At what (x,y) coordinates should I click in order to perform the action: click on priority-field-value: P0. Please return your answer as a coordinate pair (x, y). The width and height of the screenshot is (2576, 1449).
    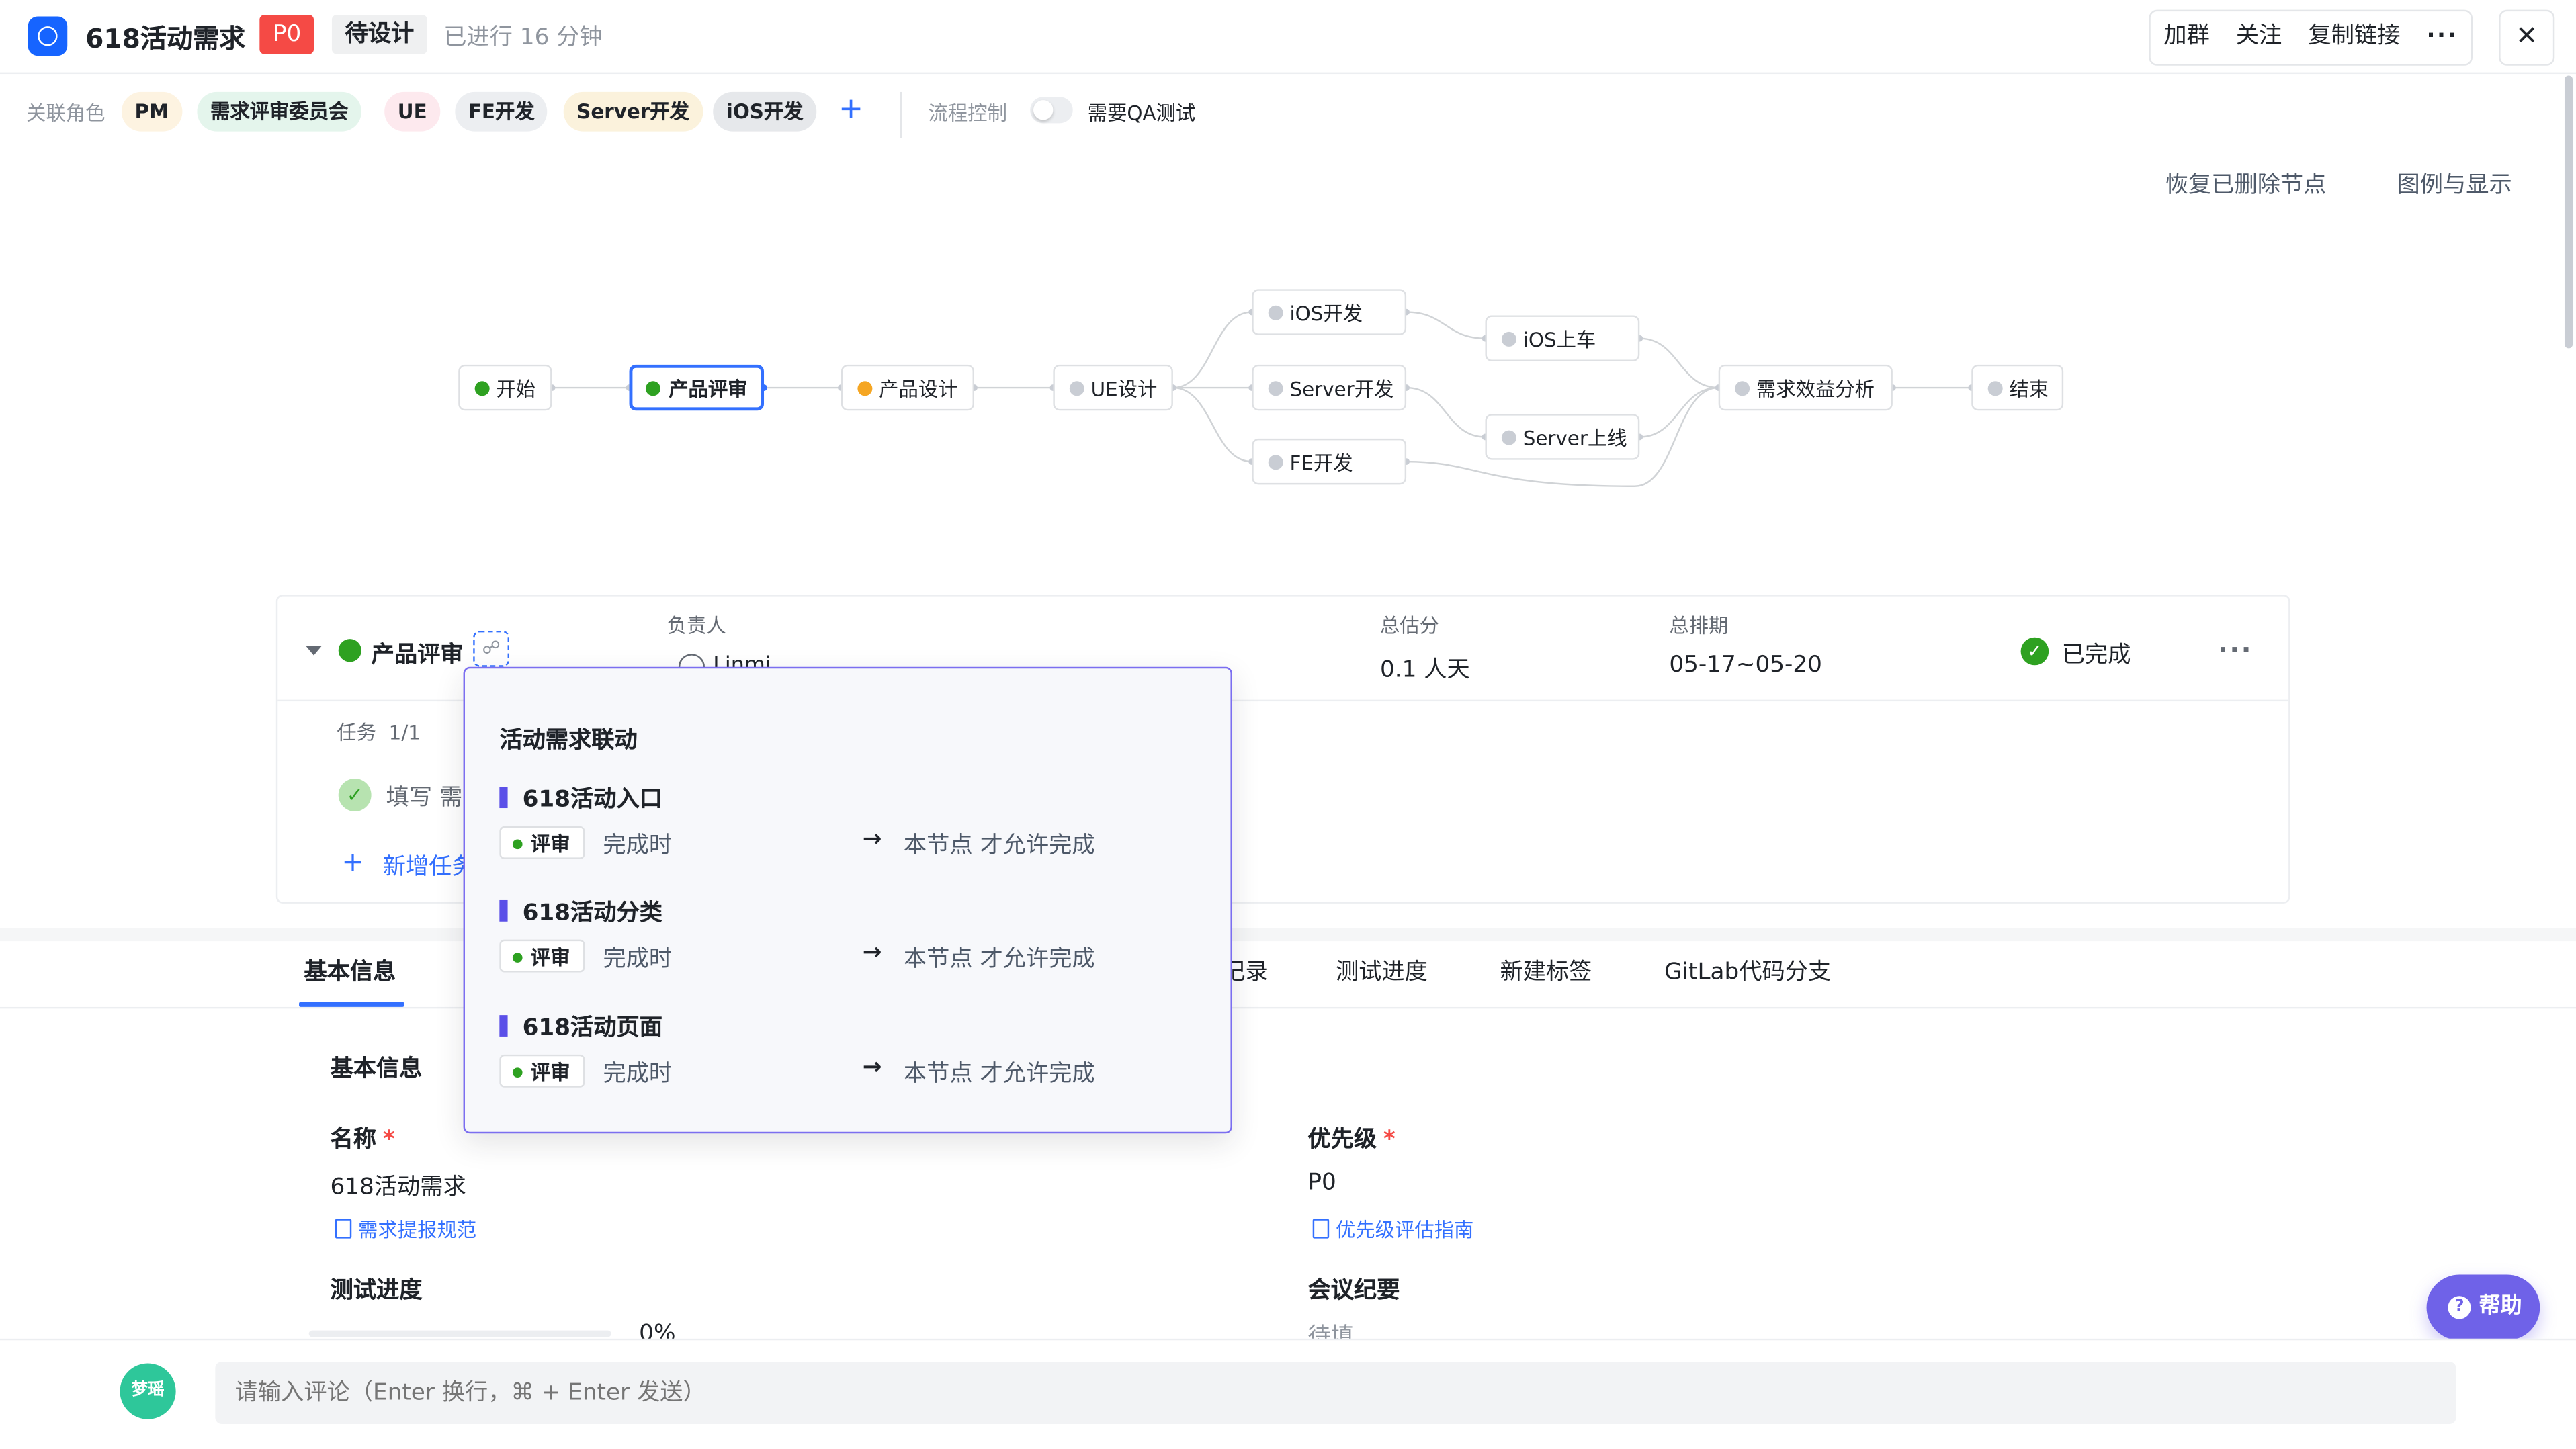
    Looking at the image, I should click on (1321, 1183).